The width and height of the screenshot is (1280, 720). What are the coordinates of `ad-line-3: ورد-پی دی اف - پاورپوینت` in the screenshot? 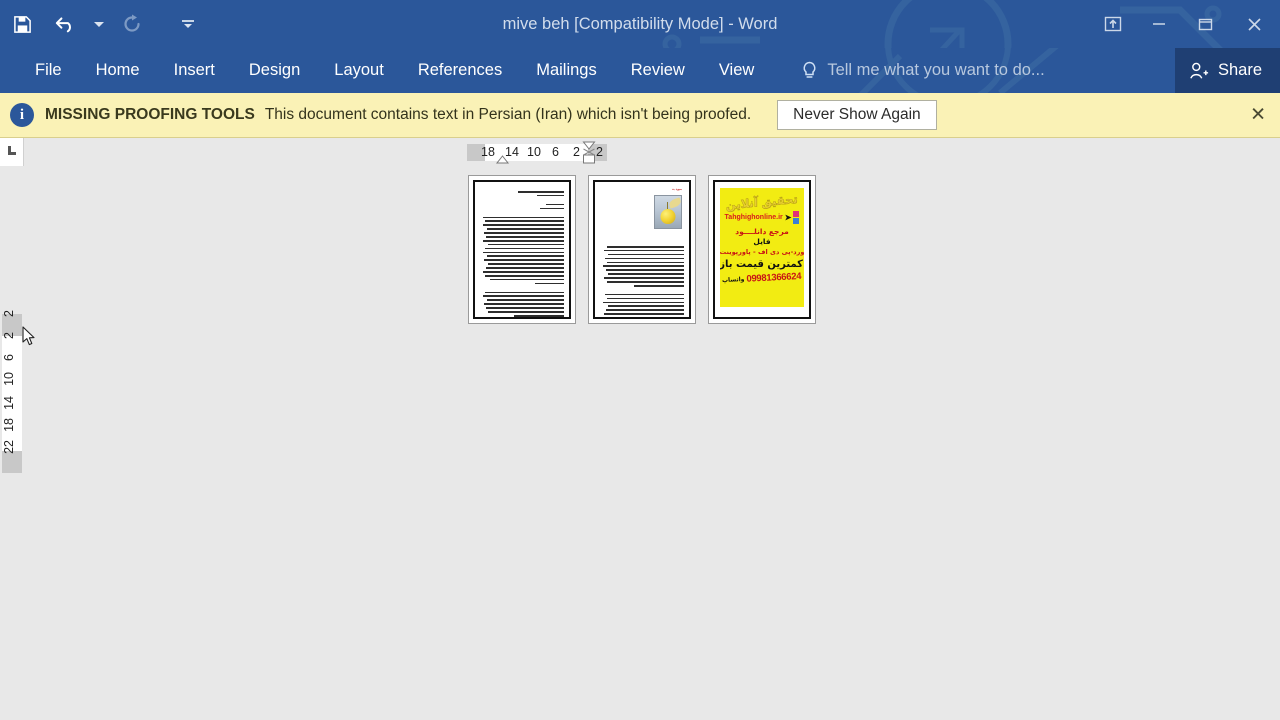 It's located at (762, 252).